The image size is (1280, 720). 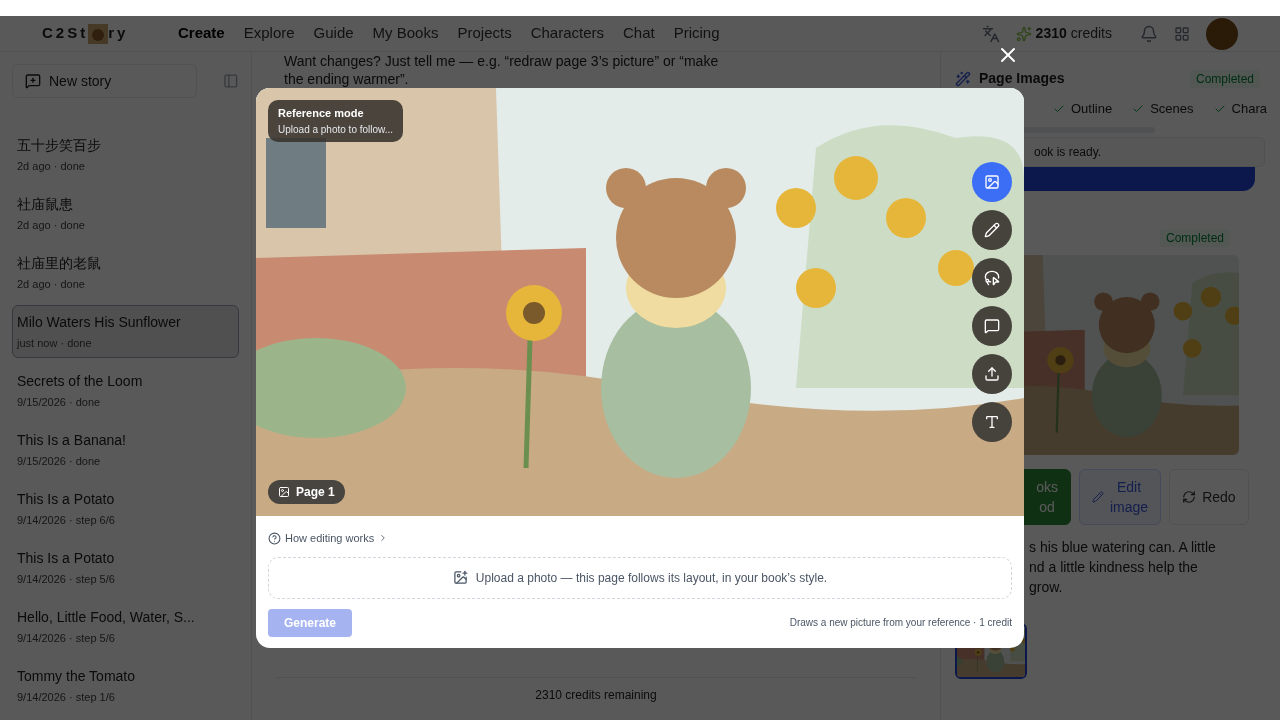 What do you see at coordinates (900, 623) in the screenshot?
I see `footnote: Draws a new picture from your reference · 1 credit` at bounding box center [900, 623].